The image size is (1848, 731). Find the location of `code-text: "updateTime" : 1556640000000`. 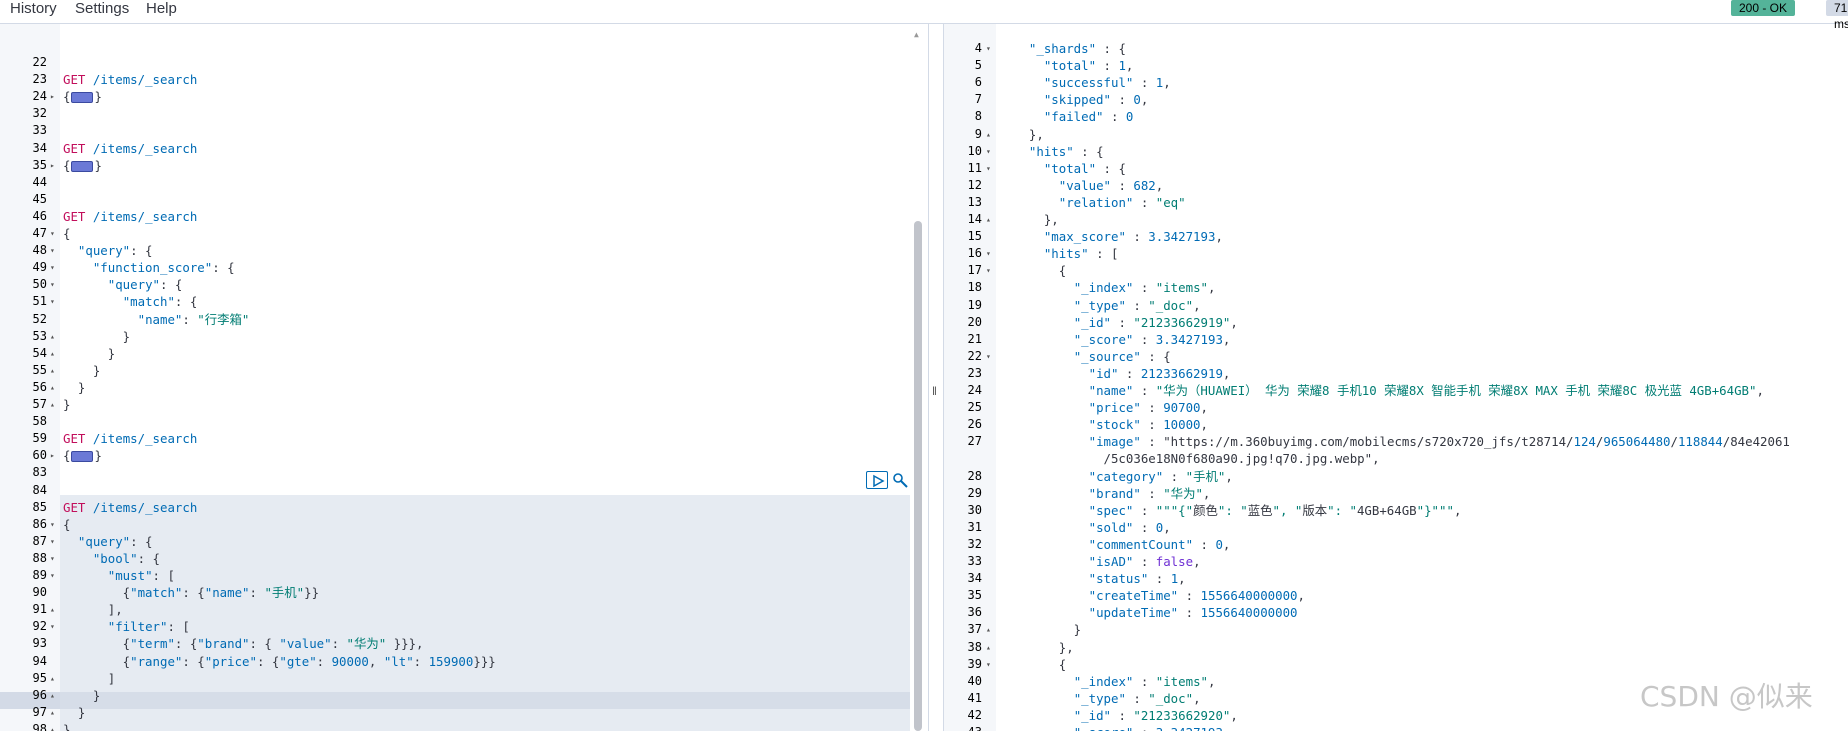

code-text: "updateTime" : 1556640000000 is located at coordinates (1193, 613).